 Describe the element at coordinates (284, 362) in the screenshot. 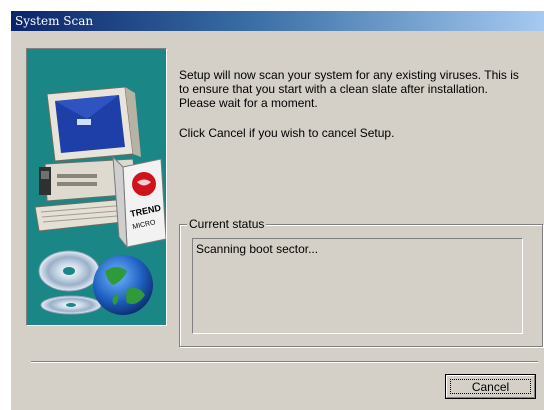

I see `divider` at that location.